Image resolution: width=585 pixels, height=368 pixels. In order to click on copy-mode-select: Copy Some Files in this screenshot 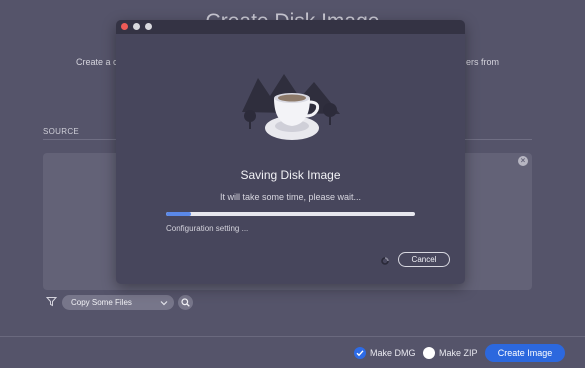, I will do `click(118, 302)`.